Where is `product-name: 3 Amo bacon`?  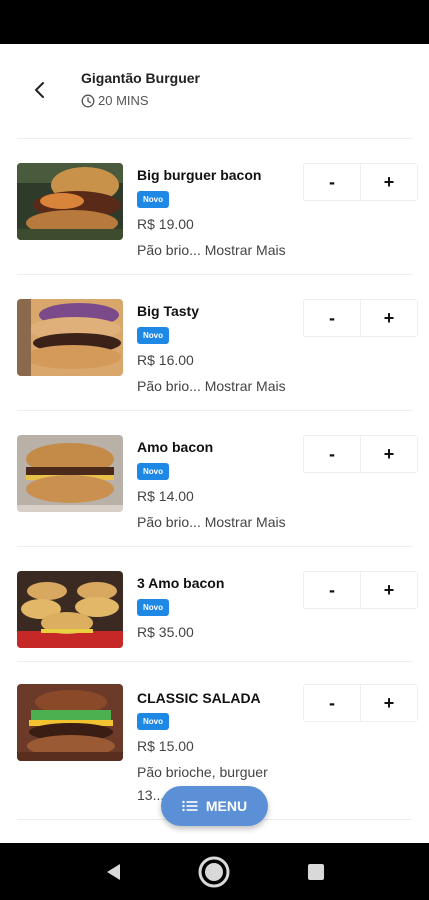 product-name: 3 Amo bacon is located at coordinates (181, 583).